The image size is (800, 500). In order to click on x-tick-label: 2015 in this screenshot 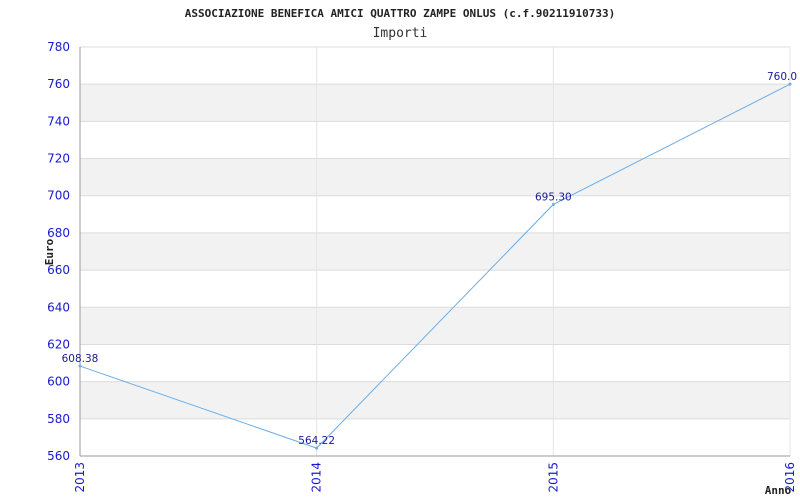, I will do `click(553, 477)`.